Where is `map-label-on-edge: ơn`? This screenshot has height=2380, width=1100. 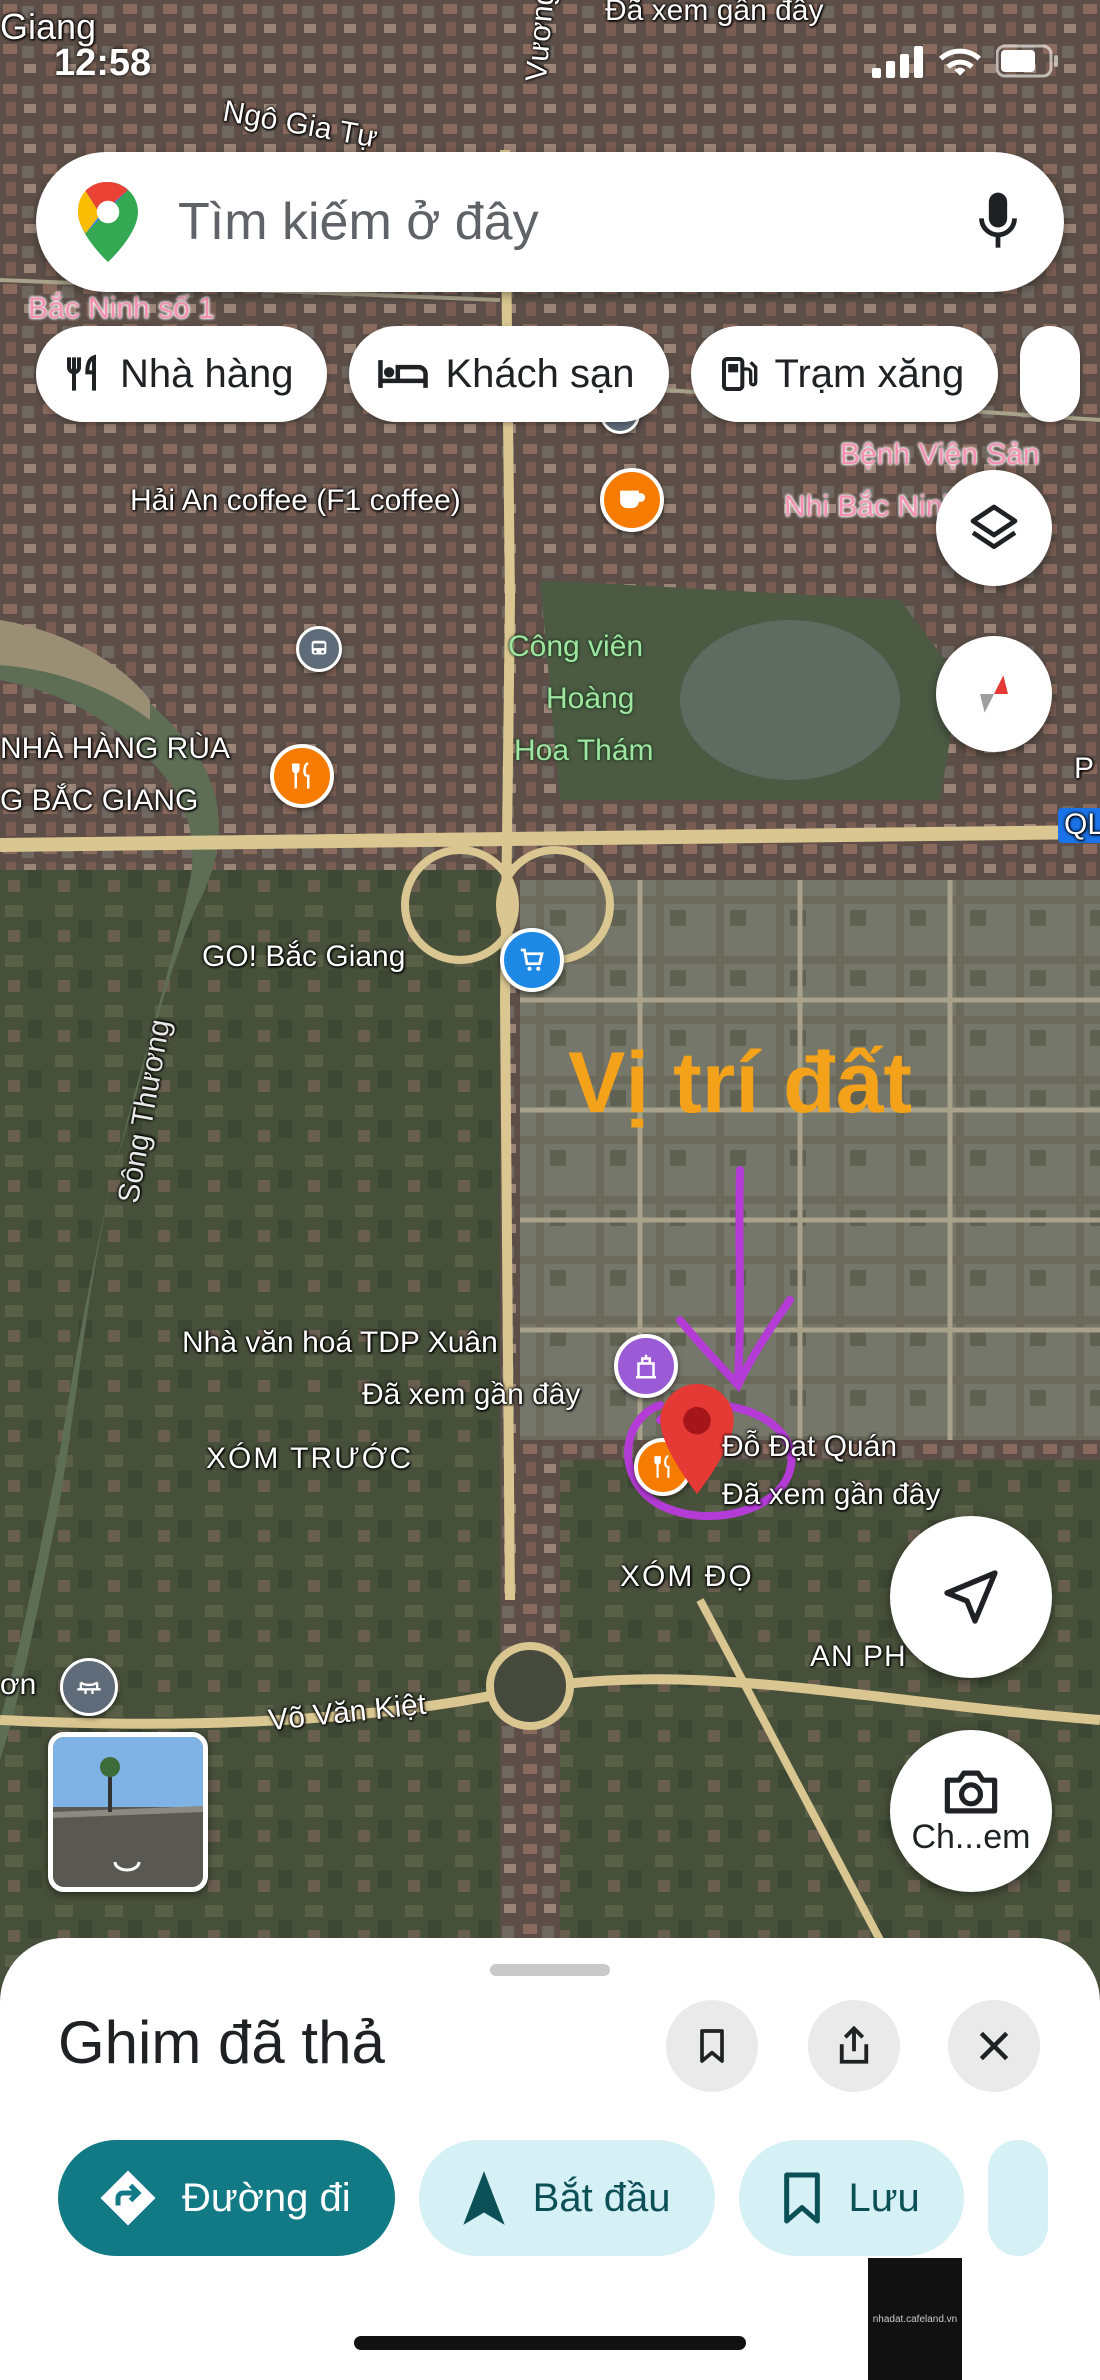 map-label-on-edge: ơn is located at coordinates (18, 1684).